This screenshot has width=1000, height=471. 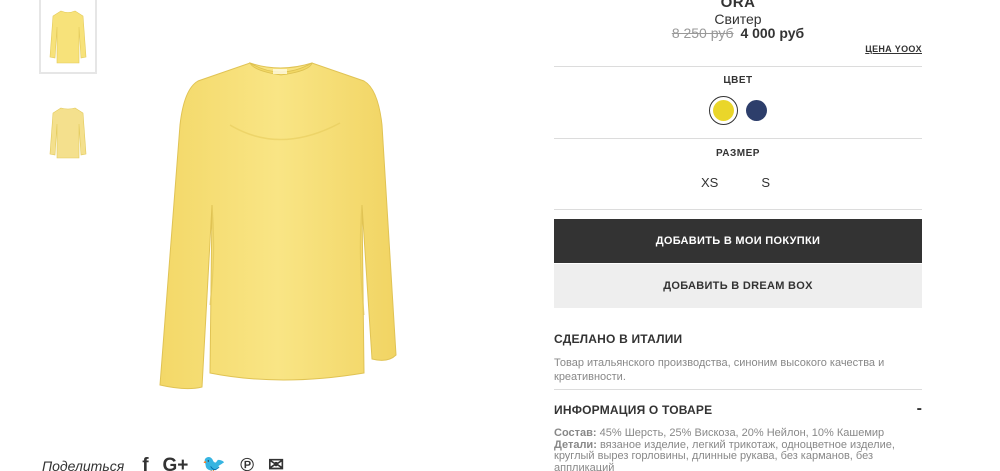 What do you see at coordinates (919, 409) in the screenshot?
I see `collapse-toggle-icon: -` at bounding box center [919, 409].